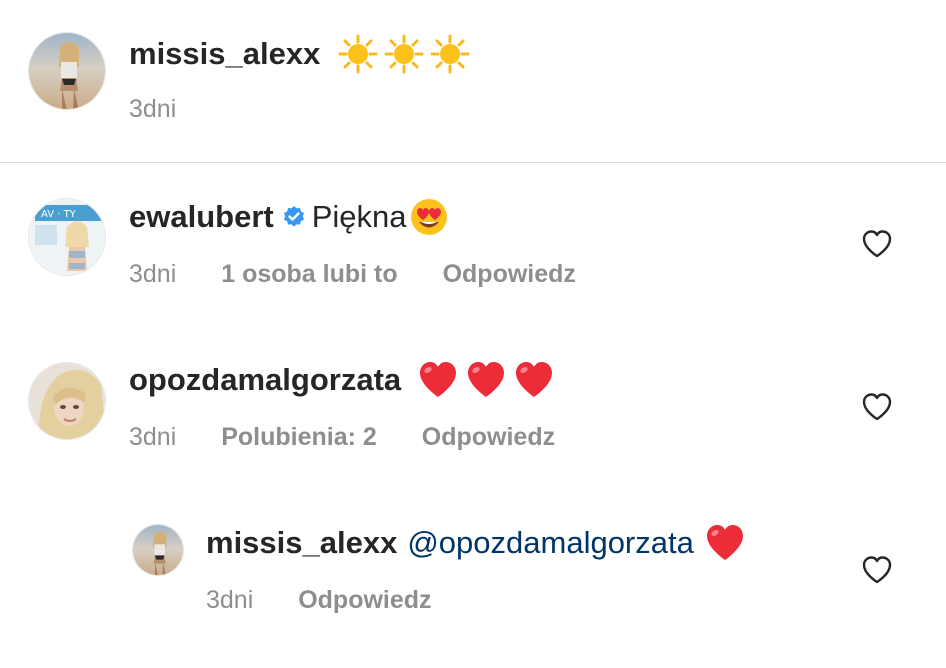  What do you see at coordinates (153, 109) in the screenshot?
I see `caption-time: 3dni` at bounding box center [153, 109].